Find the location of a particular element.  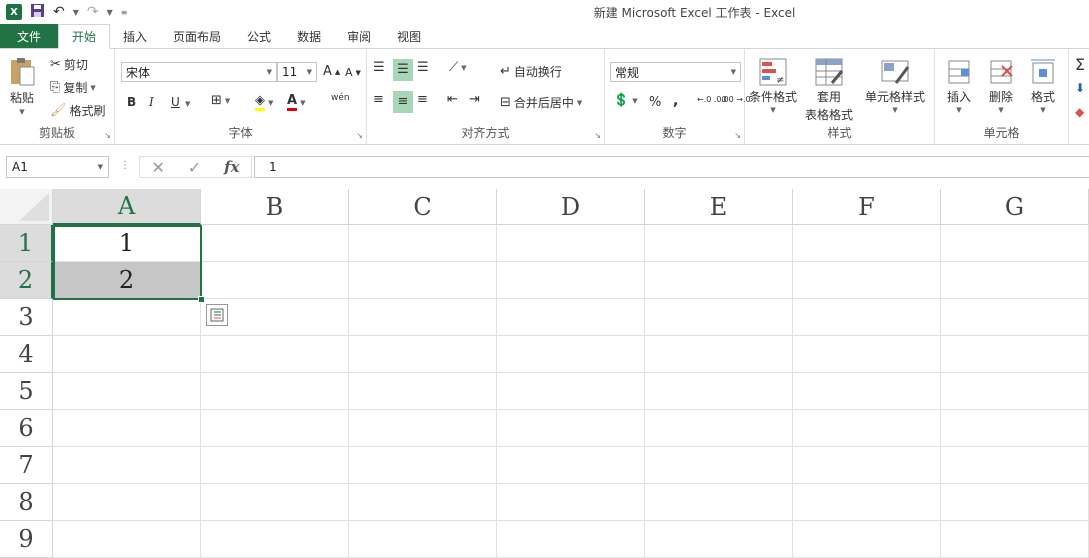

fill-color-button: ◈ ▼ is located at coordinates (264, 102).